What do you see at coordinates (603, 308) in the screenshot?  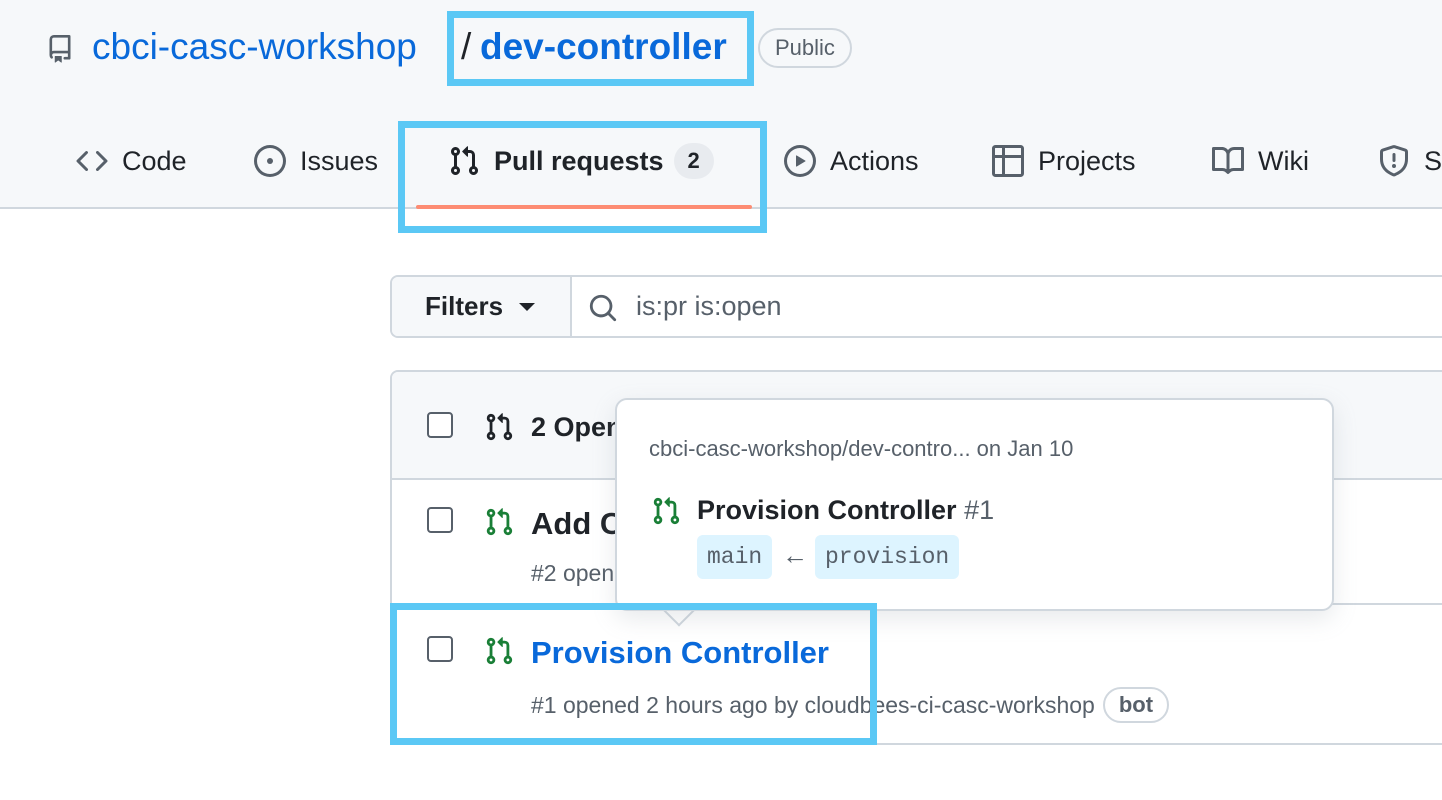 I see `search-icon` at bounding box center [603, 308].